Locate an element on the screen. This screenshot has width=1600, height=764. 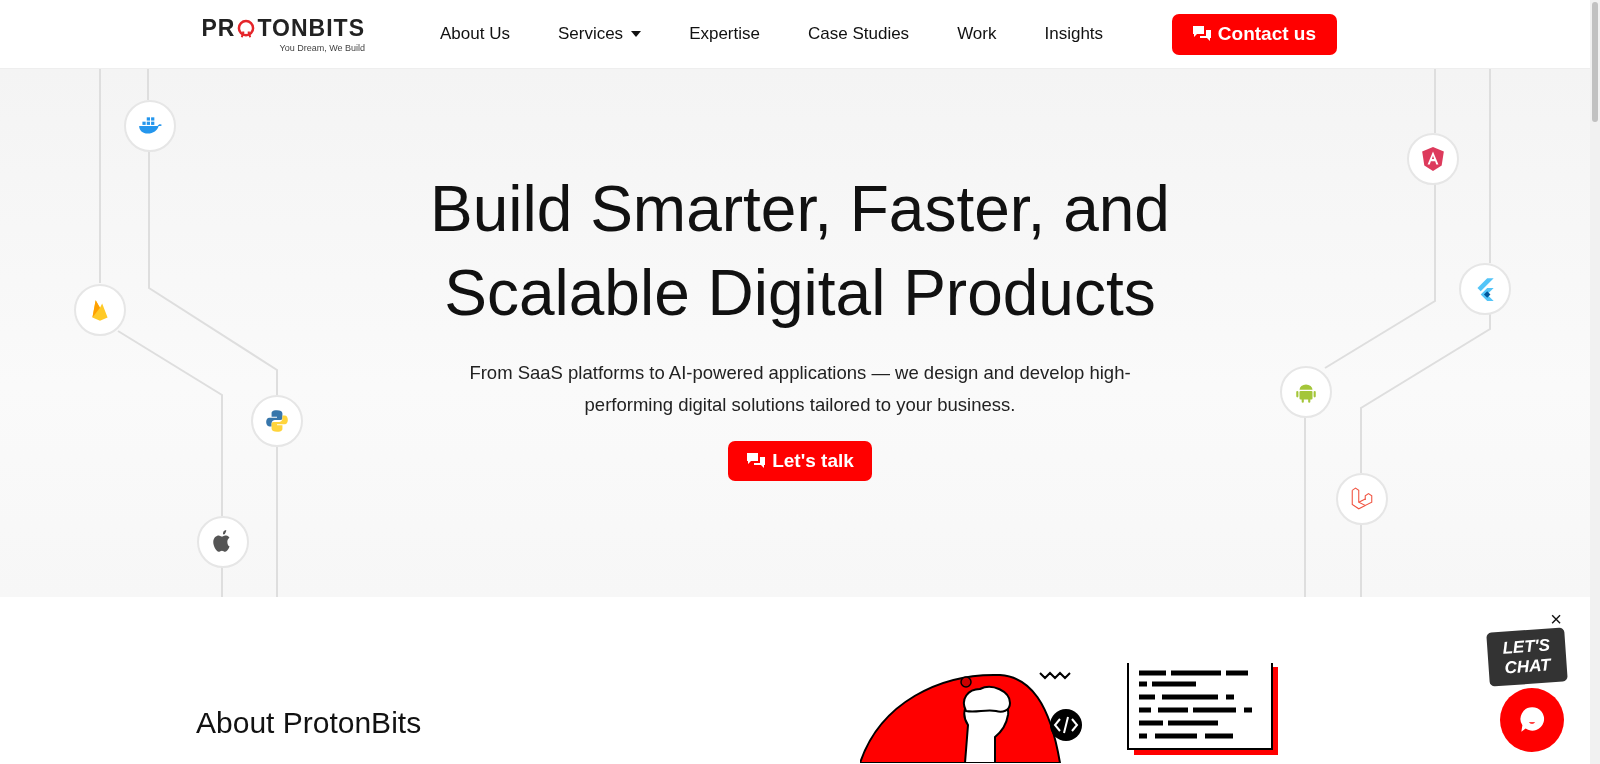
logo-text: PR is located at coordinates (218, 28).